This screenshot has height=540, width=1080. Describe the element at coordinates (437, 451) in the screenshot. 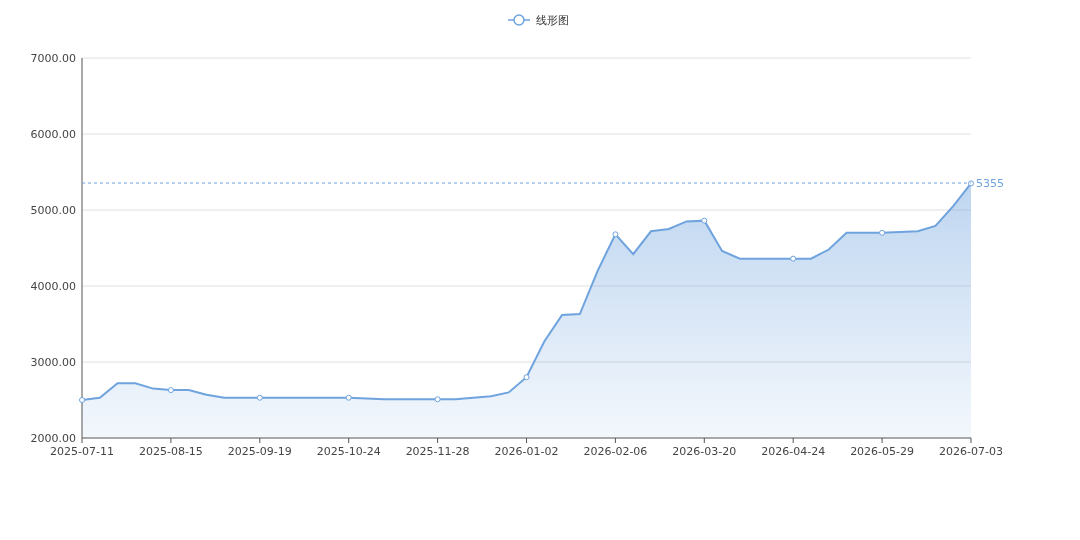

I see `x-axis-label: 2025-11-28` at that location.